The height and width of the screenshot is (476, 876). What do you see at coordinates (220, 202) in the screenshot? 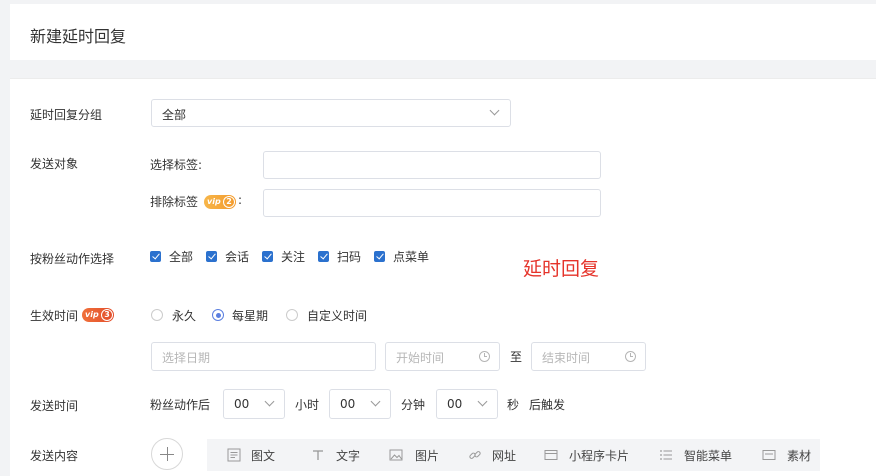
I see `vip-badge: vip 2` at bounding box center [220, 202].